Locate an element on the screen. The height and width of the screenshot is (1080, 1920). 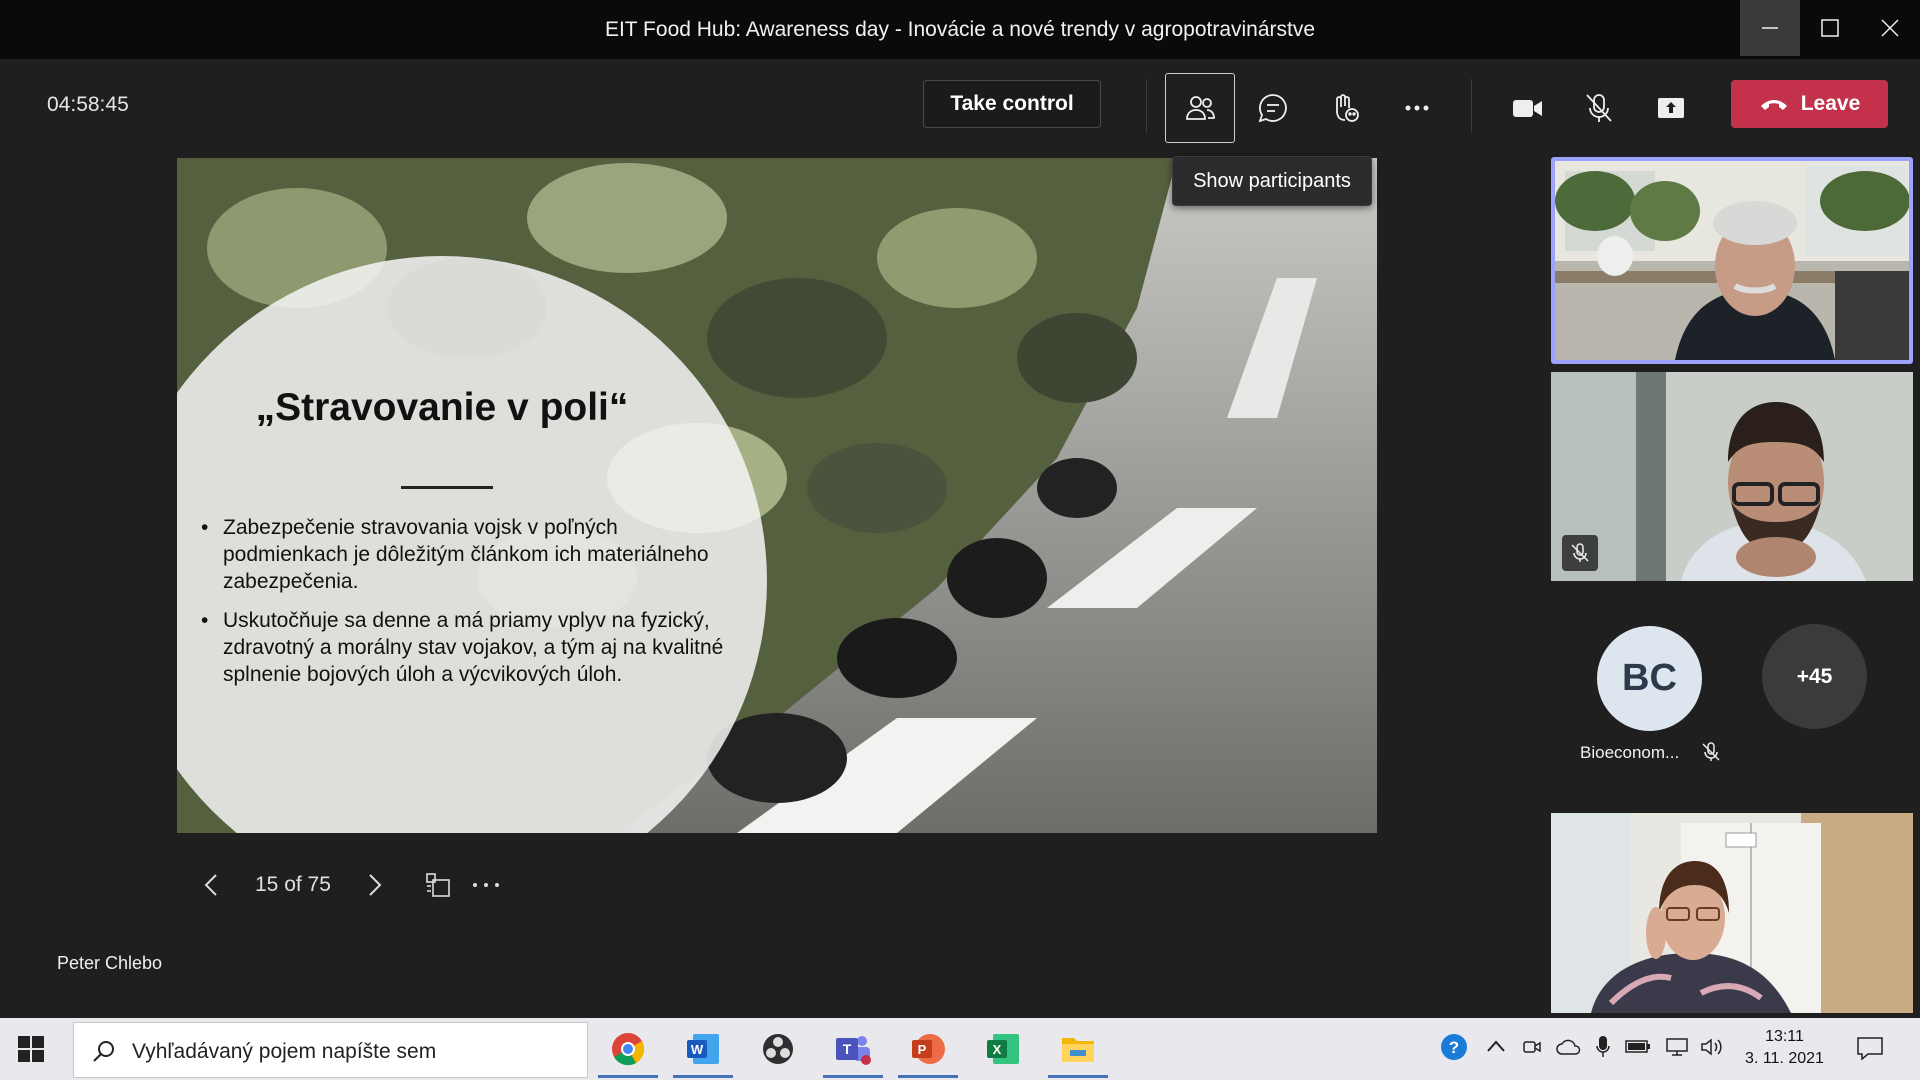
slide-more-button is located at coordinates (486, 885).